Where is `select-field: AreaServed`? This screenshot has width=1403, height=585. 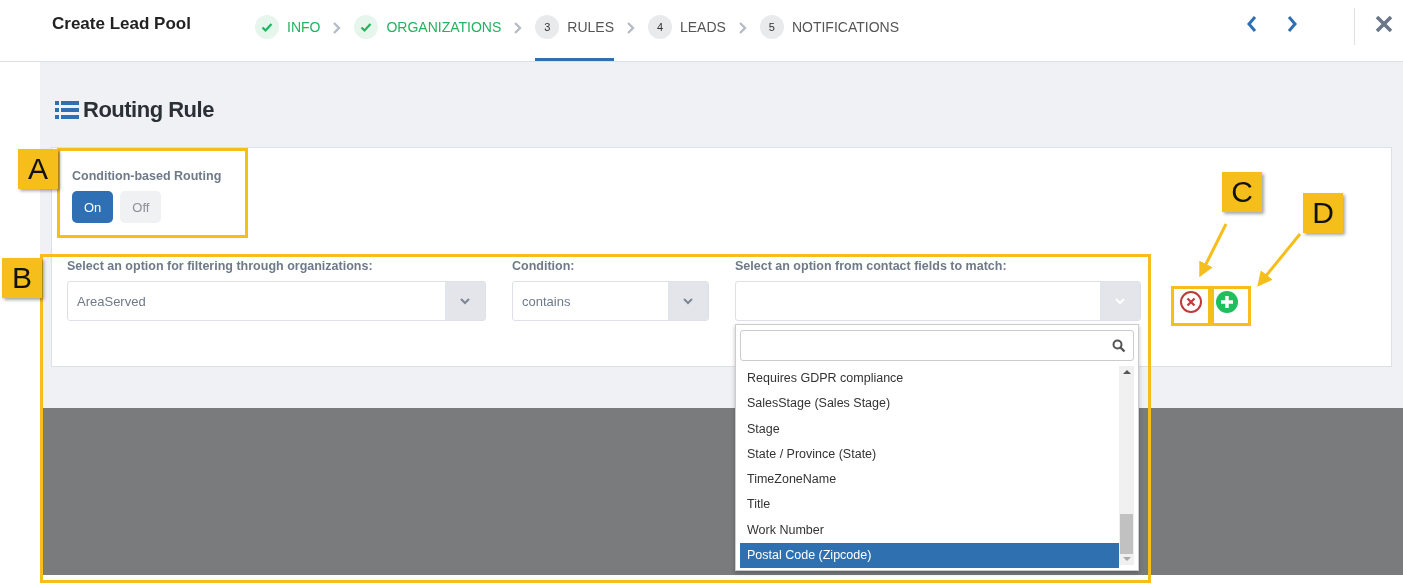 select-field: AreaServed is located at coordinates (276, 301).